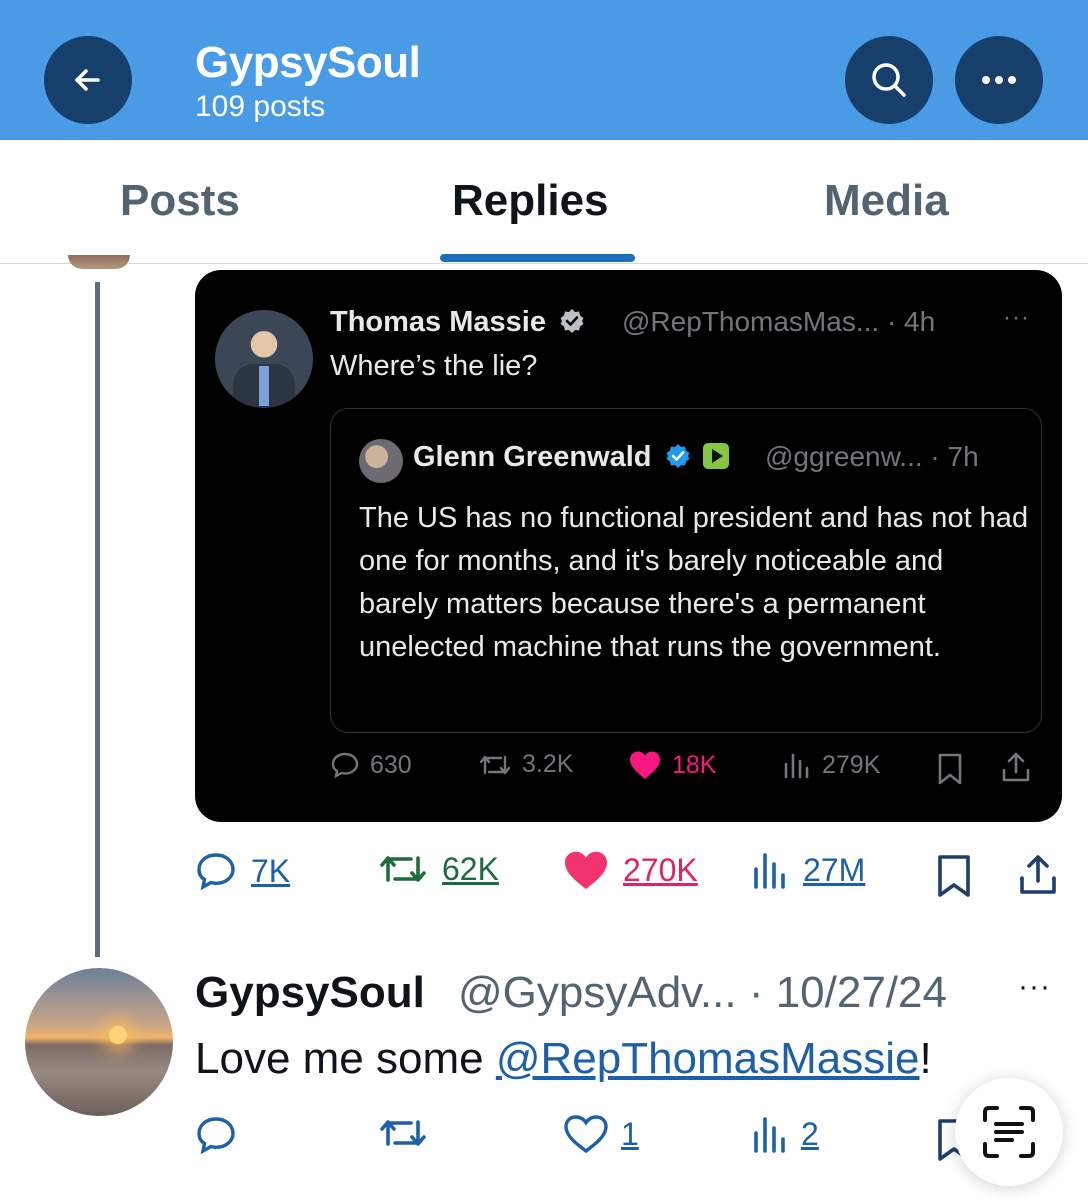 The height and width of the screenshot is (1200, 1088). I want to click on reply-count: 7K, so click(271, 870).